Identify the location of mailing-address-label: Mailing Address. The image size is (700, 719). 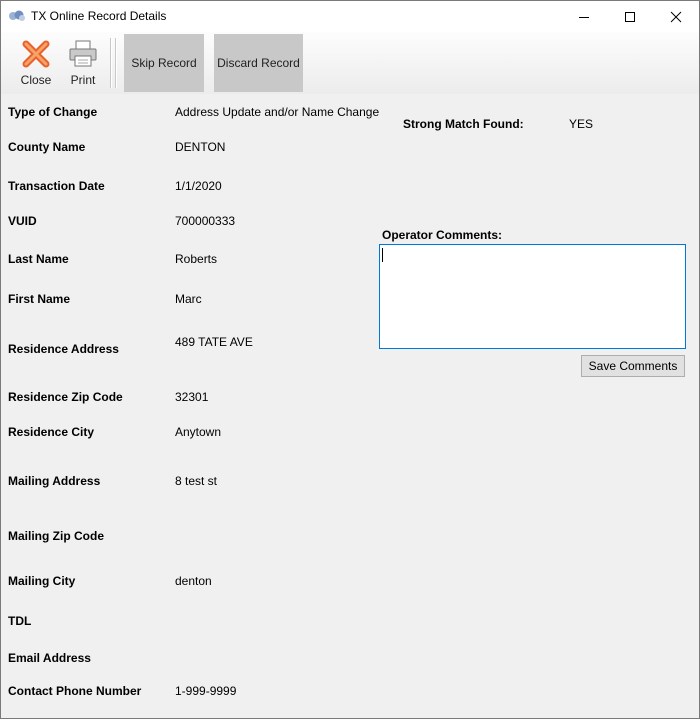
(54, 481).